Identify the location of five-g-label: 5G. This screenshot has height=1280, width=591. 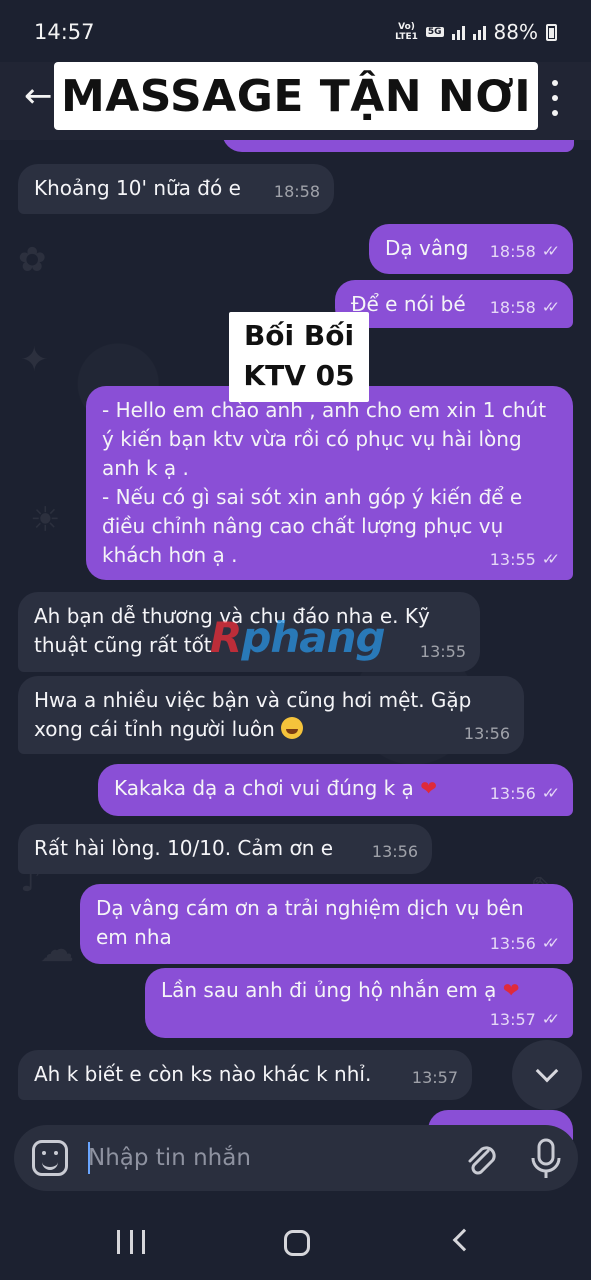
(434, 32).